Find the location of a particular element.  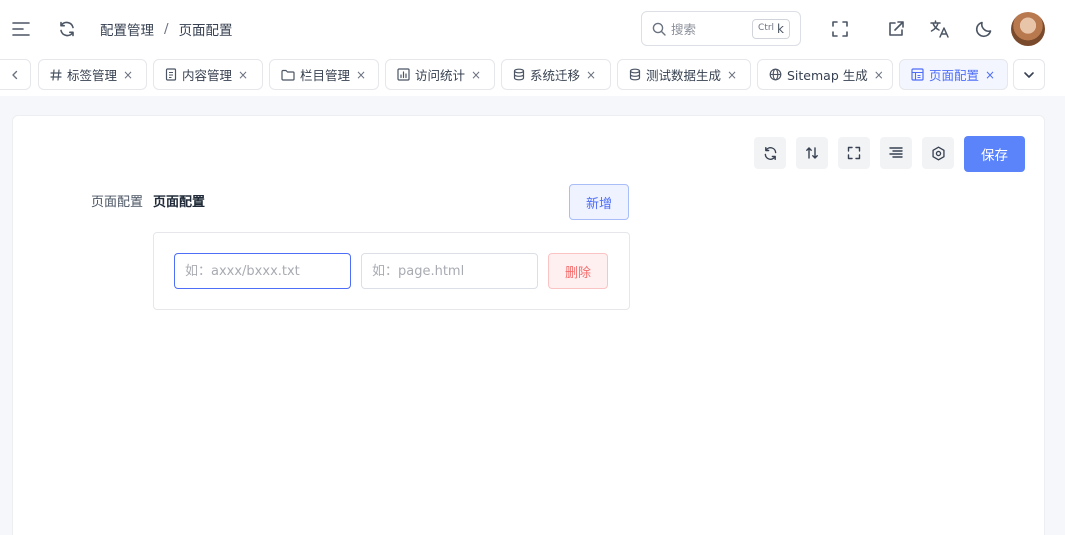

refresh-page-button is located at coordinates (67, 29).